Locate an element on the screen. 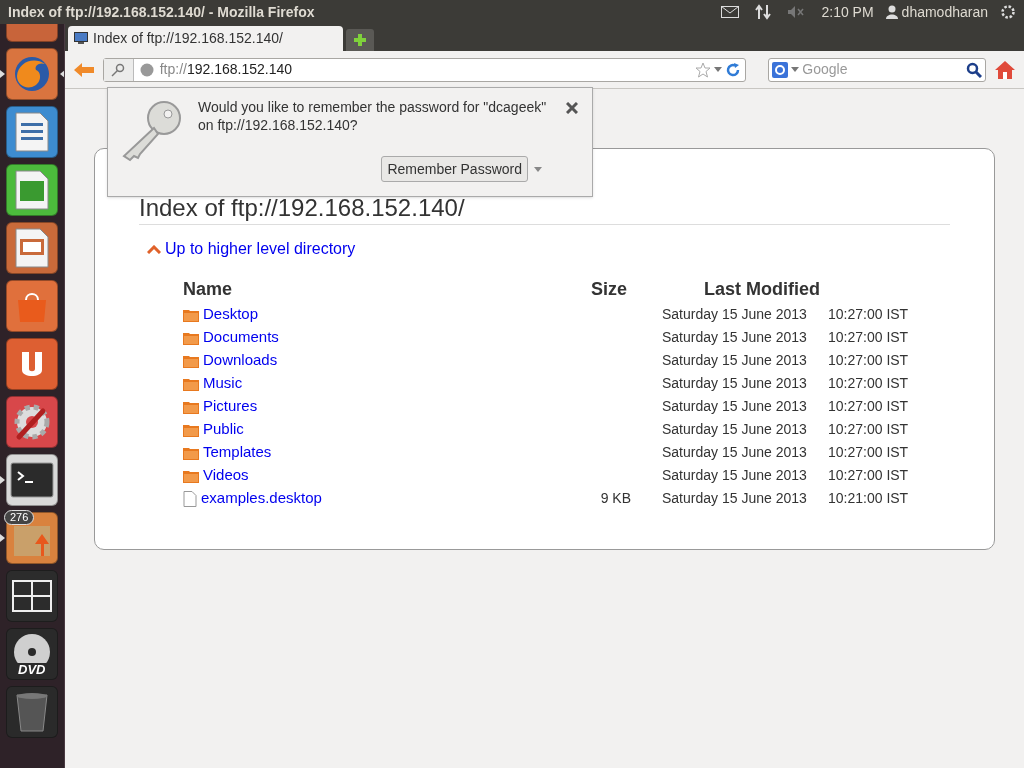  star-icon is located at coordinates (703, 69).